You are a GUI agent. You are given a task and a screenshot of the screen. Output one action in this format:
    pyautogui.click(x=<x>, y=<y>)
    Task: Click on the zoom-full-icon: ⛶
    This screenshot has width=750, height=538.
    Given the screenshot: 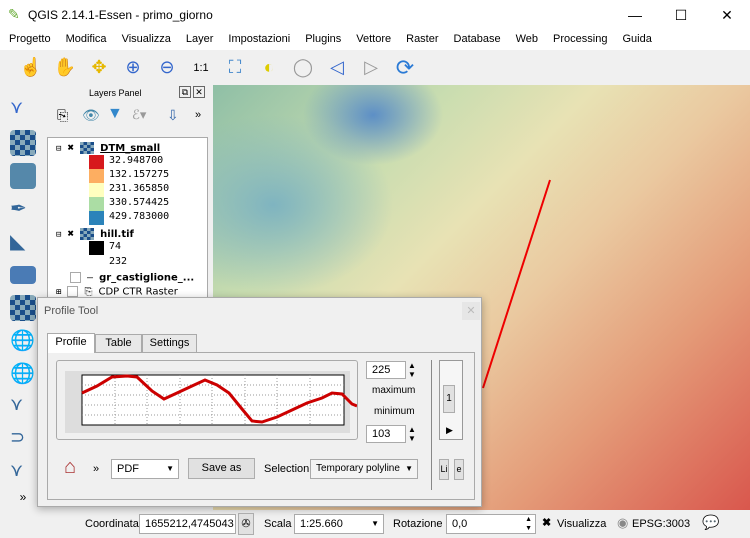 What is the action you would take?
    pyautogui.click(x=235, y=68)
    